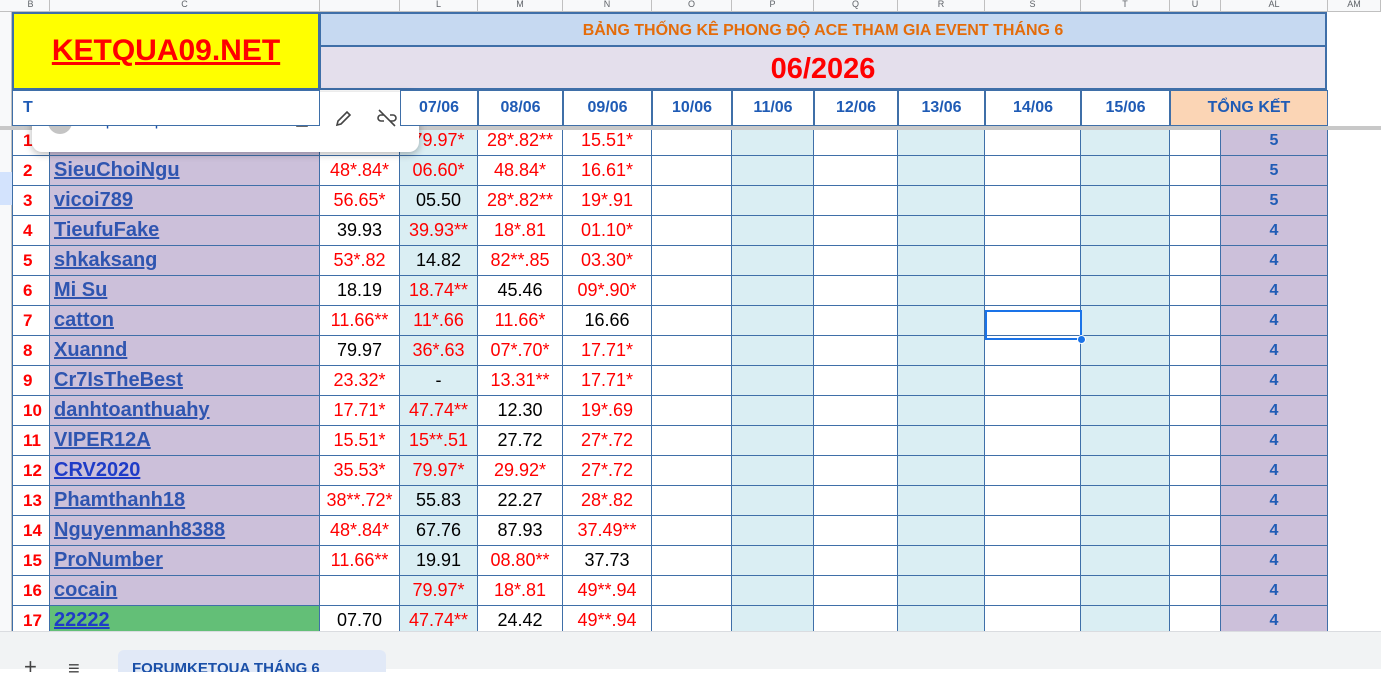 This screenshot has width=1381, height=681. Describe the element at coordinates (607, 501) in the screenshot. I see `value-cell: 28*.82` at that location.